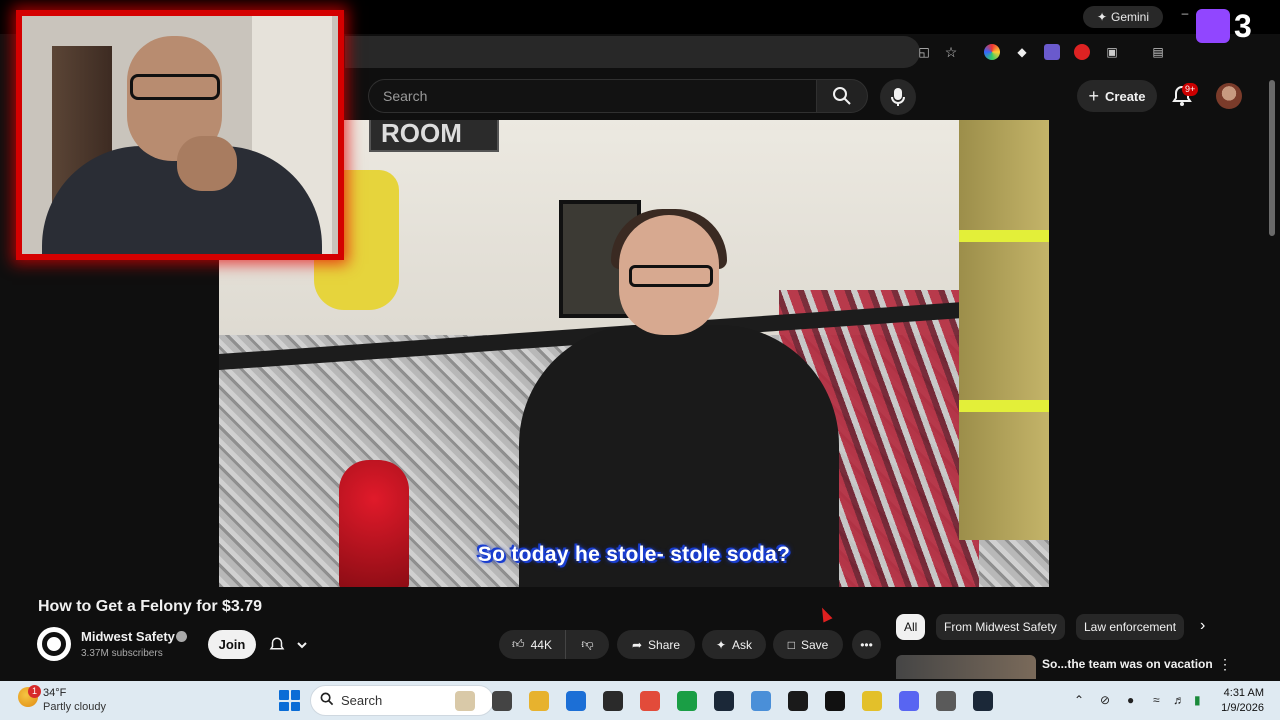  I want to click on microphone-icon, so click(898, 97).